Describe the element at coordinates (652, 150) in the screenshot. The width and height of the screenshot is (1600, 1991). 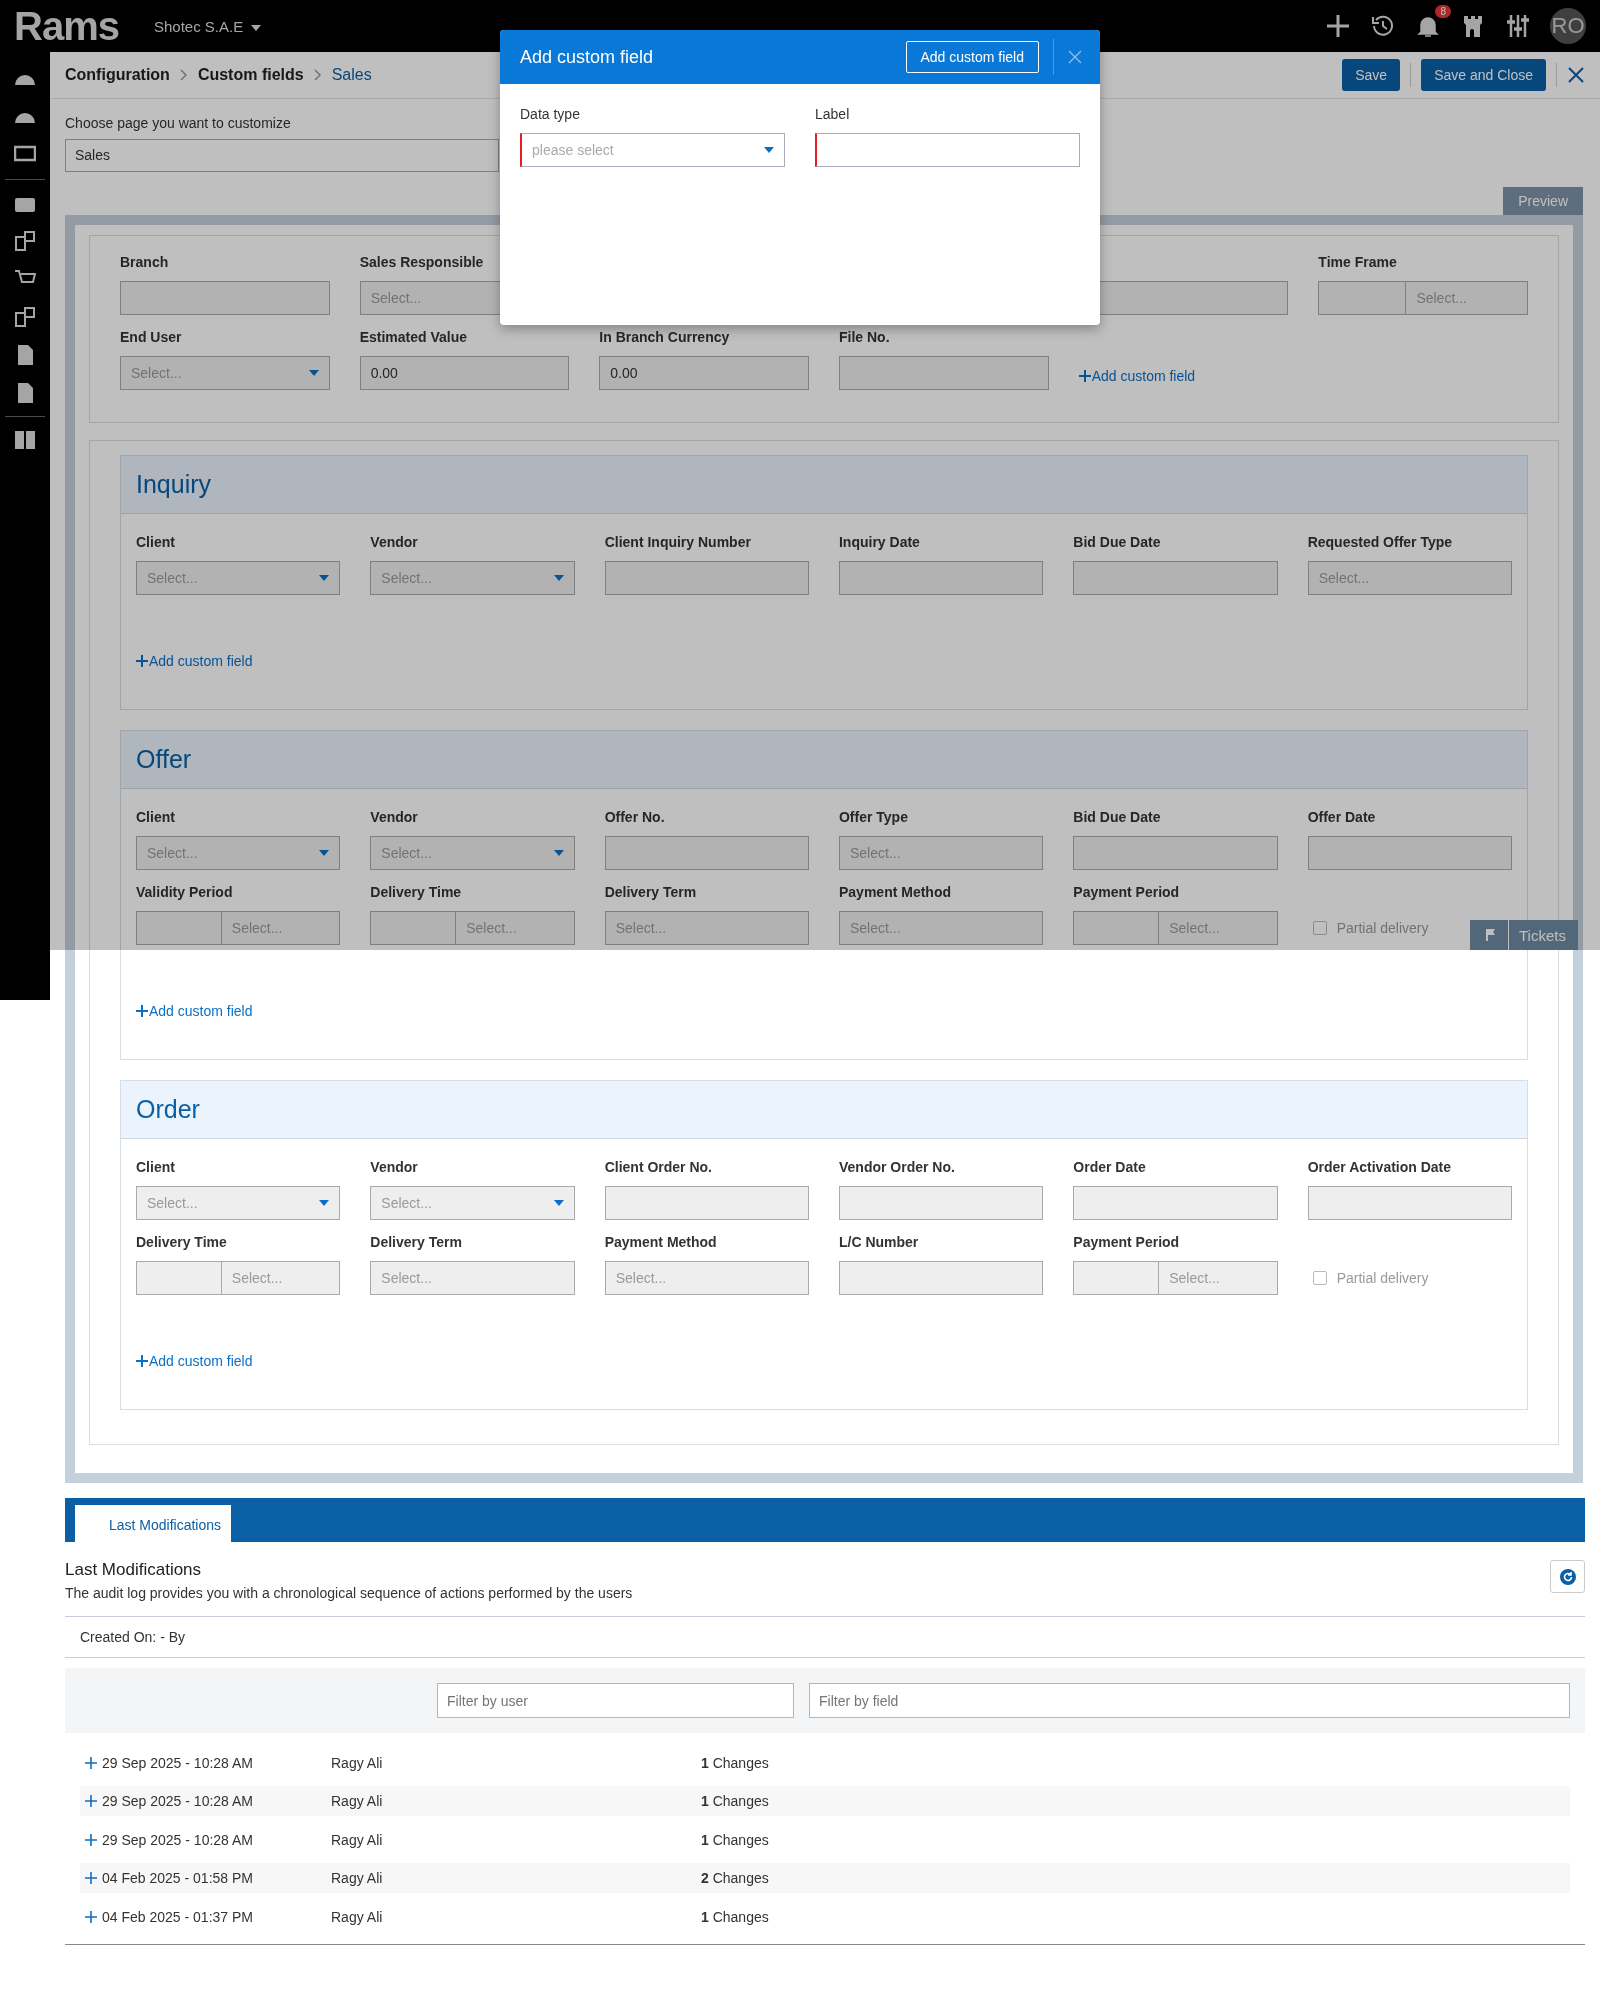
I see `dropdown-field: please select` at that location.